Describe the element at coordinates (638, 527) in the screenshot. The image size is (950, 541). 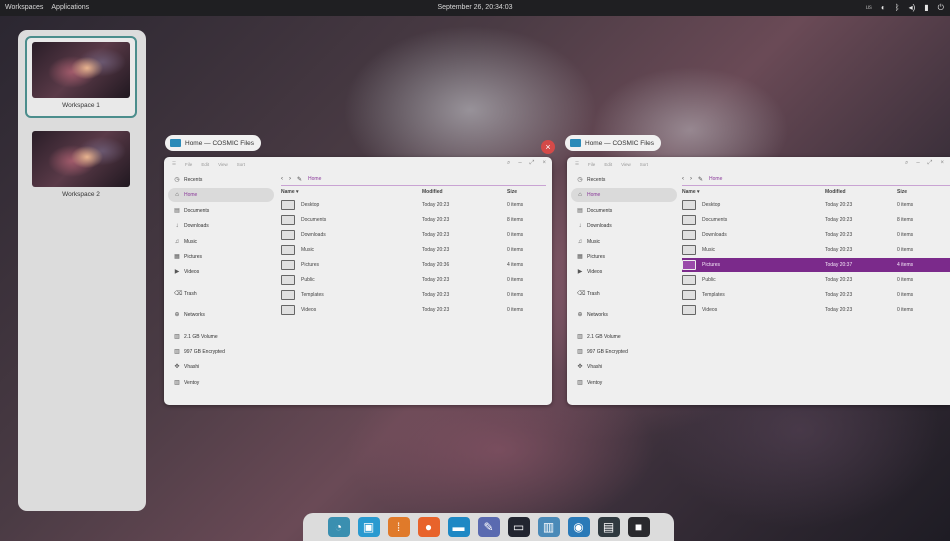
I see `screen-icon: ■` at that location.